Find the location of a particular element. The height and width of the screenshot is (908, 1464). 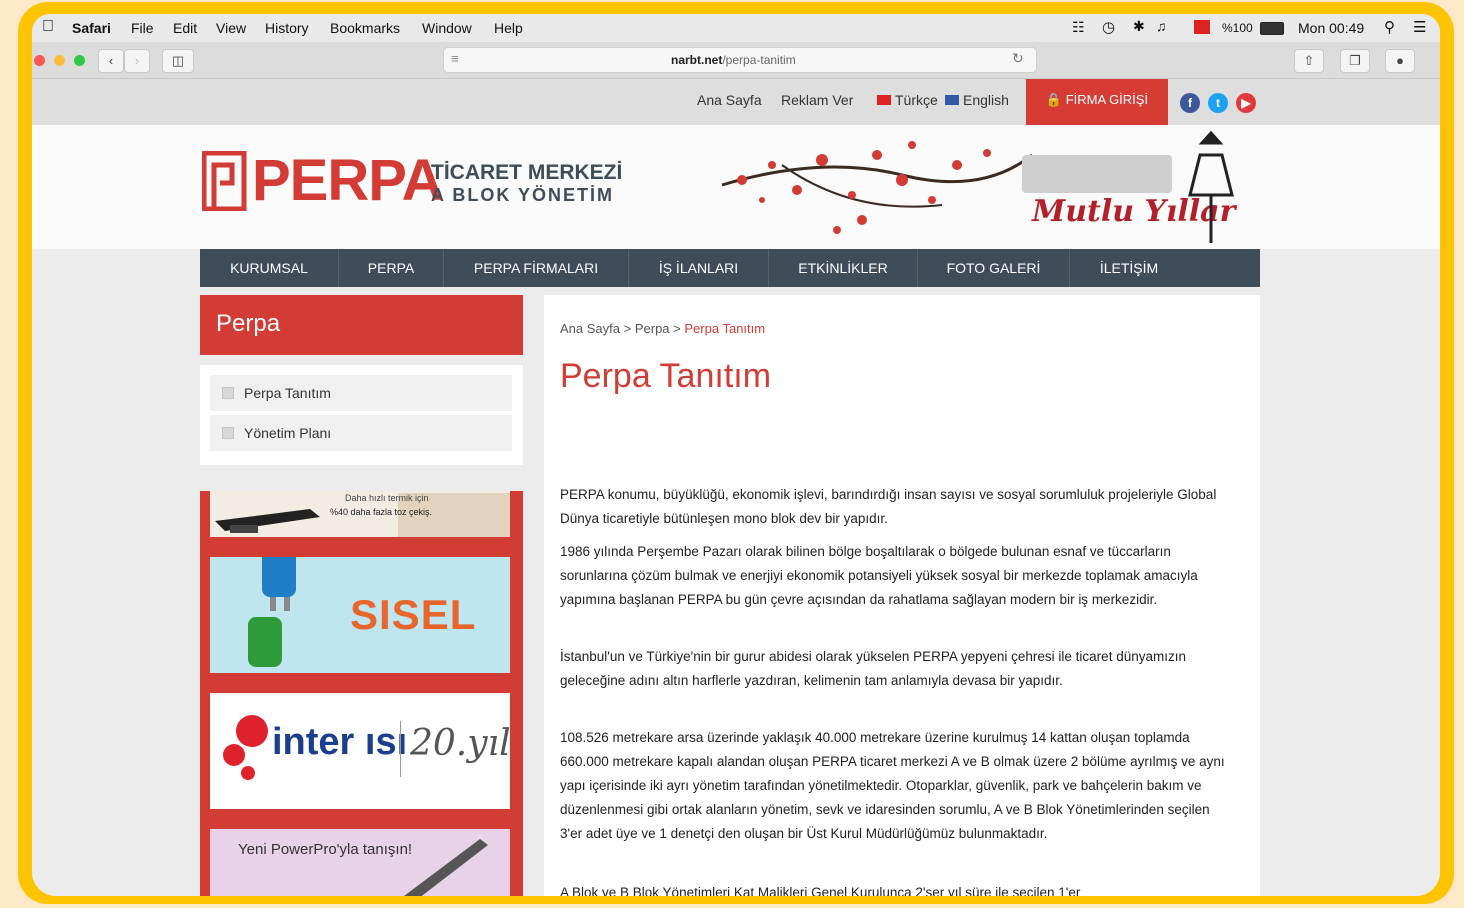

wifi-icon: ☷ is located at coordinates (1078, 27).